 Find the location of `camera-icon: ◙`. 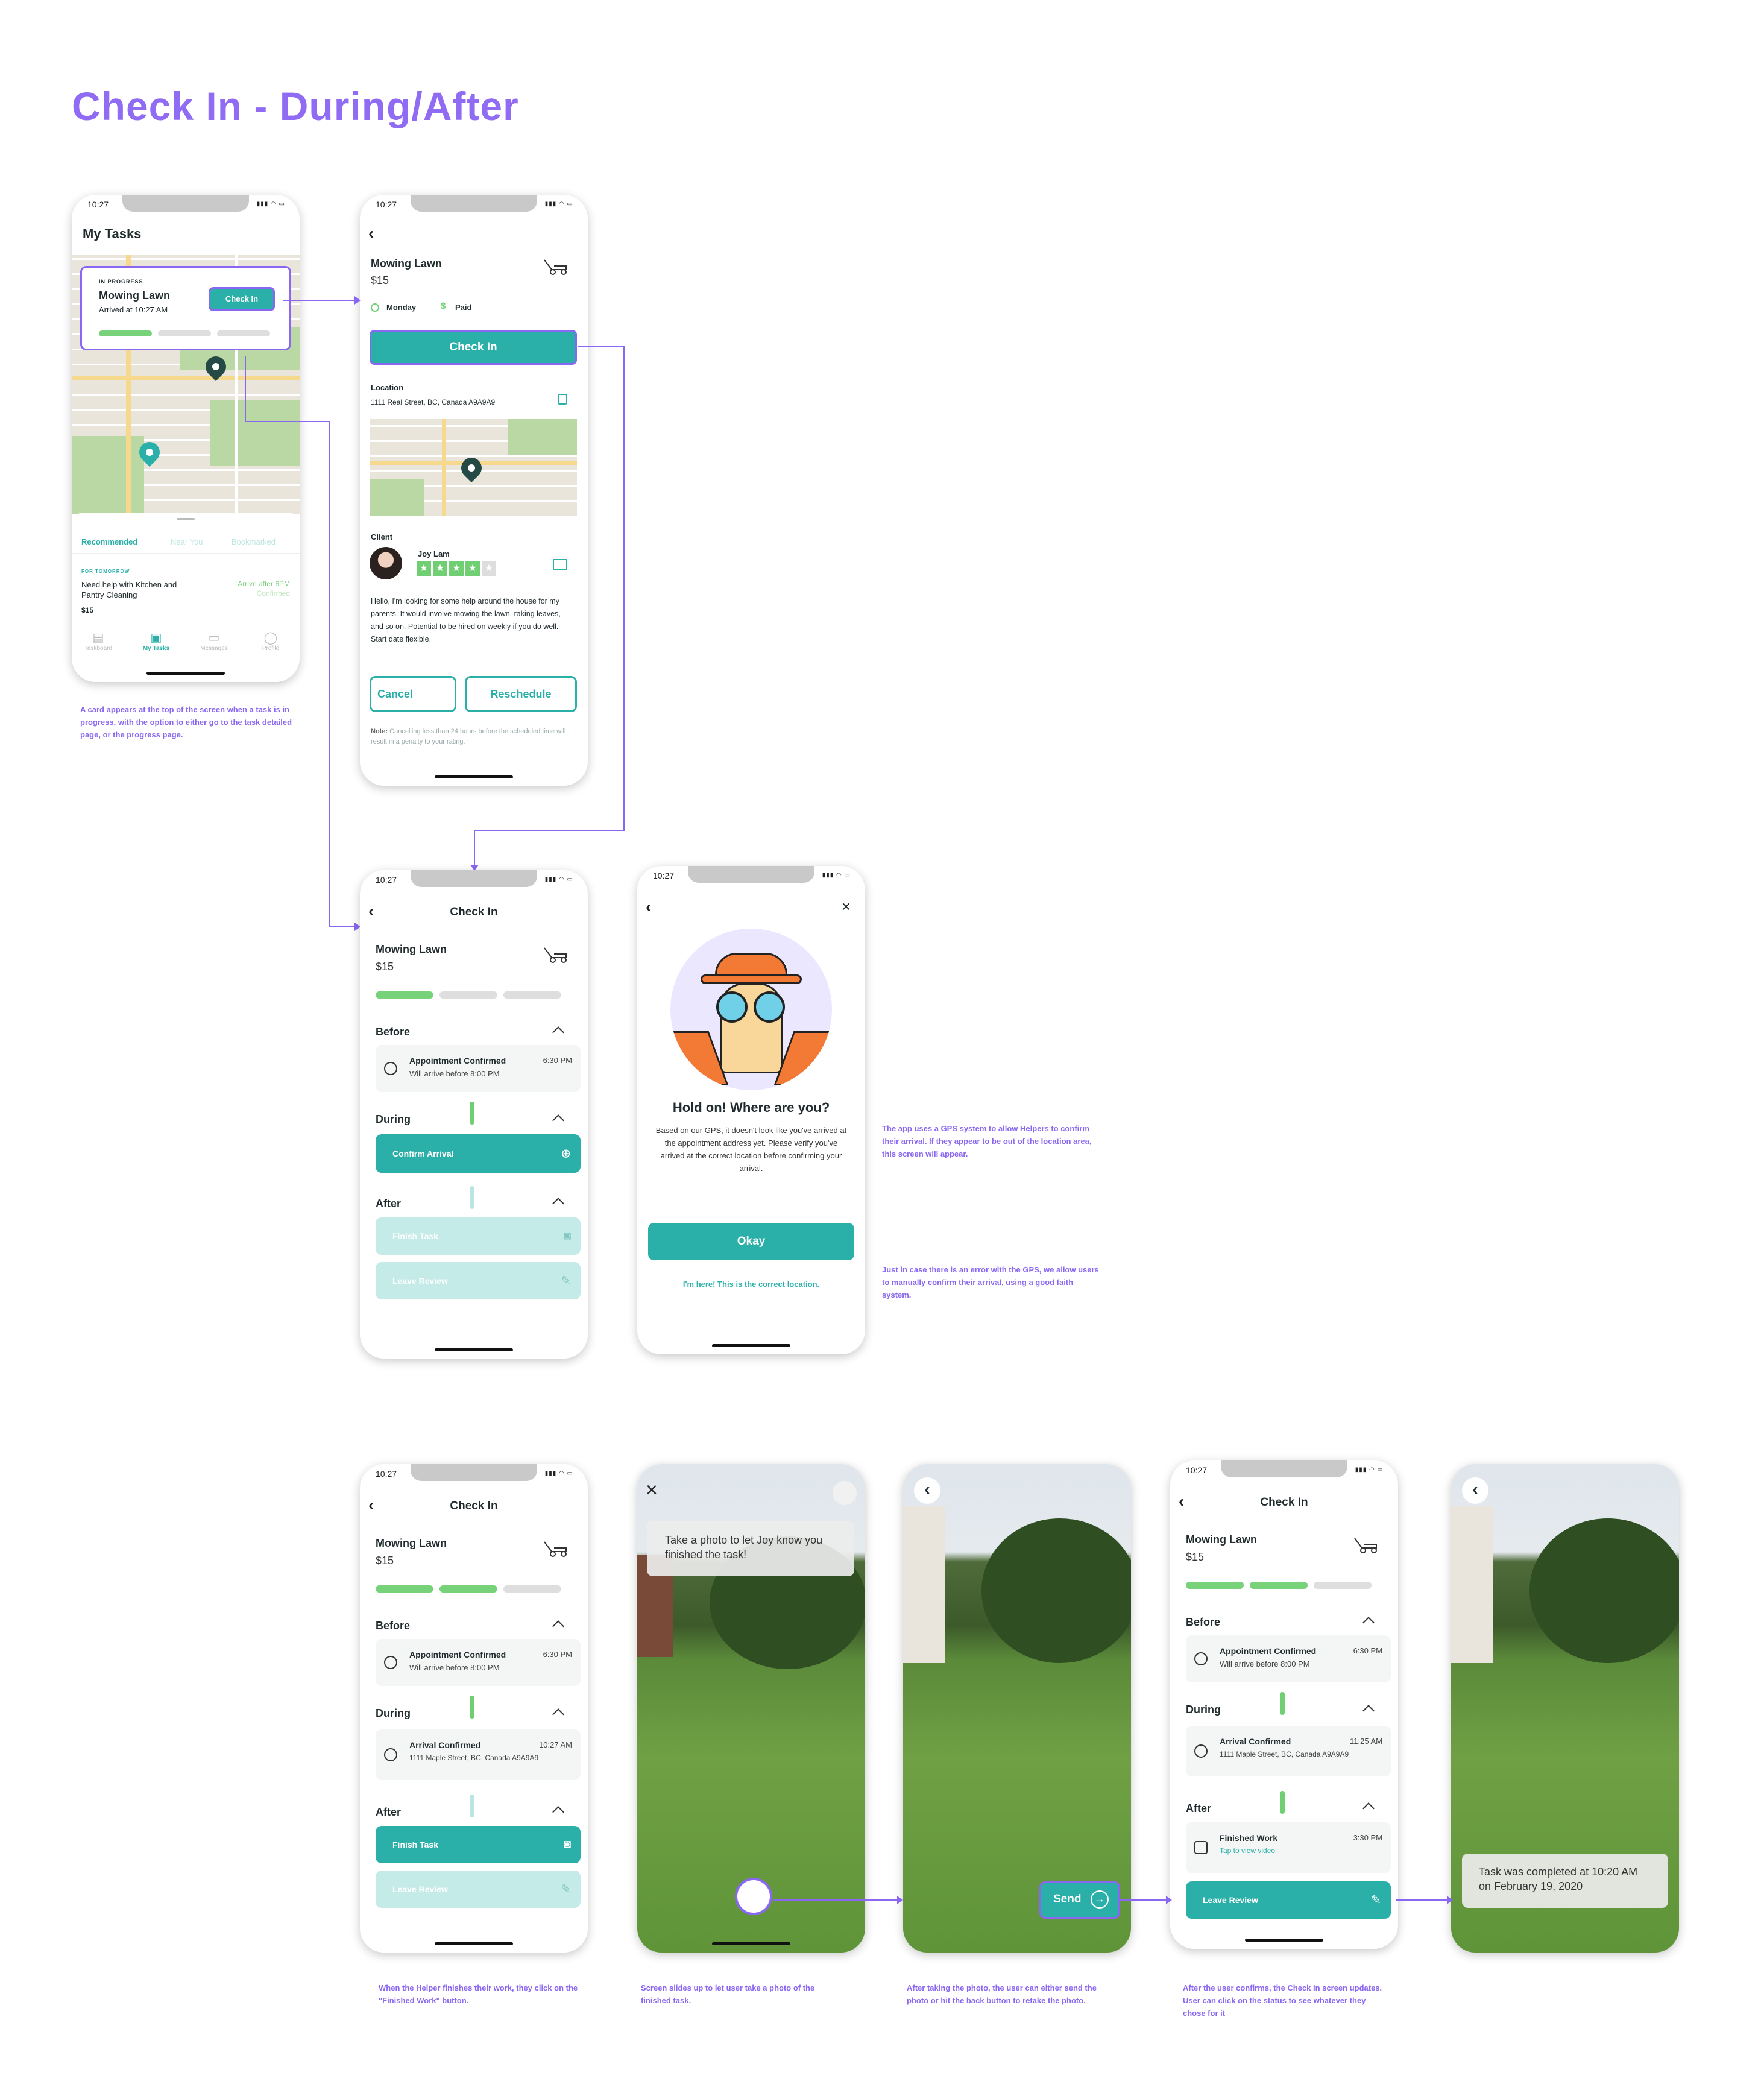

camera-icon: ◙ is located at coordinates (567, 1844).